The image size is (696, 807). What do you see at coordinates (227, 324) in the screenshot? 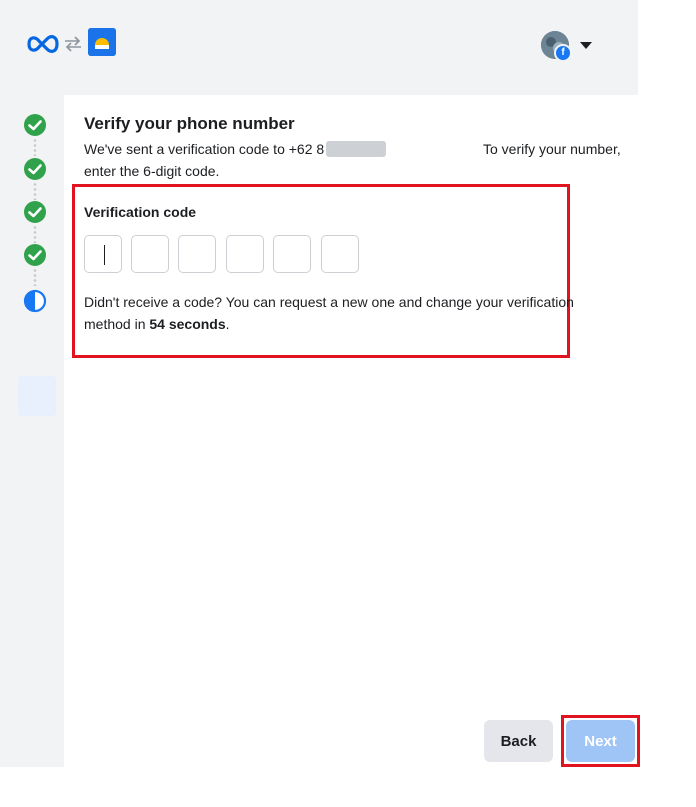
I see `resend-end: .` at bounding box center [227, 324].